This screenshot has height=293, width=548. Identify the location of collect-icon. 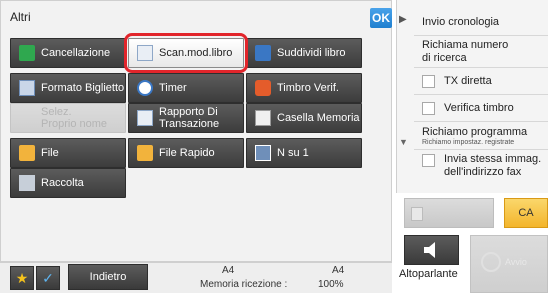
(27, 183).